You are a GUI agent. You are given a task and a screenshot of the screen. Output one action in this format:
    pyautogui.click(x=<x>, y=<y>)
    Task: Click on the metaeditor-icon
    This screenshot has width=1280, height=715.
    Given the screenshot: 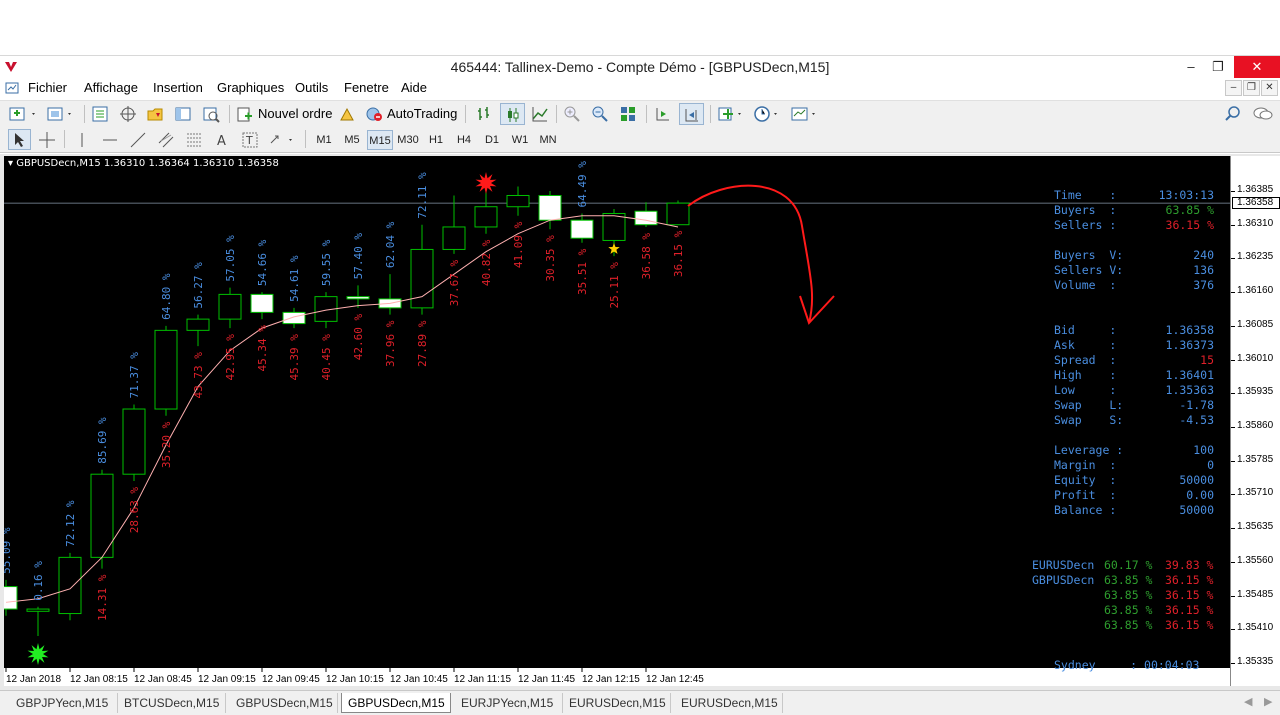 What is the action you would take?
    pyautogui.click(x=347, y=115)
    